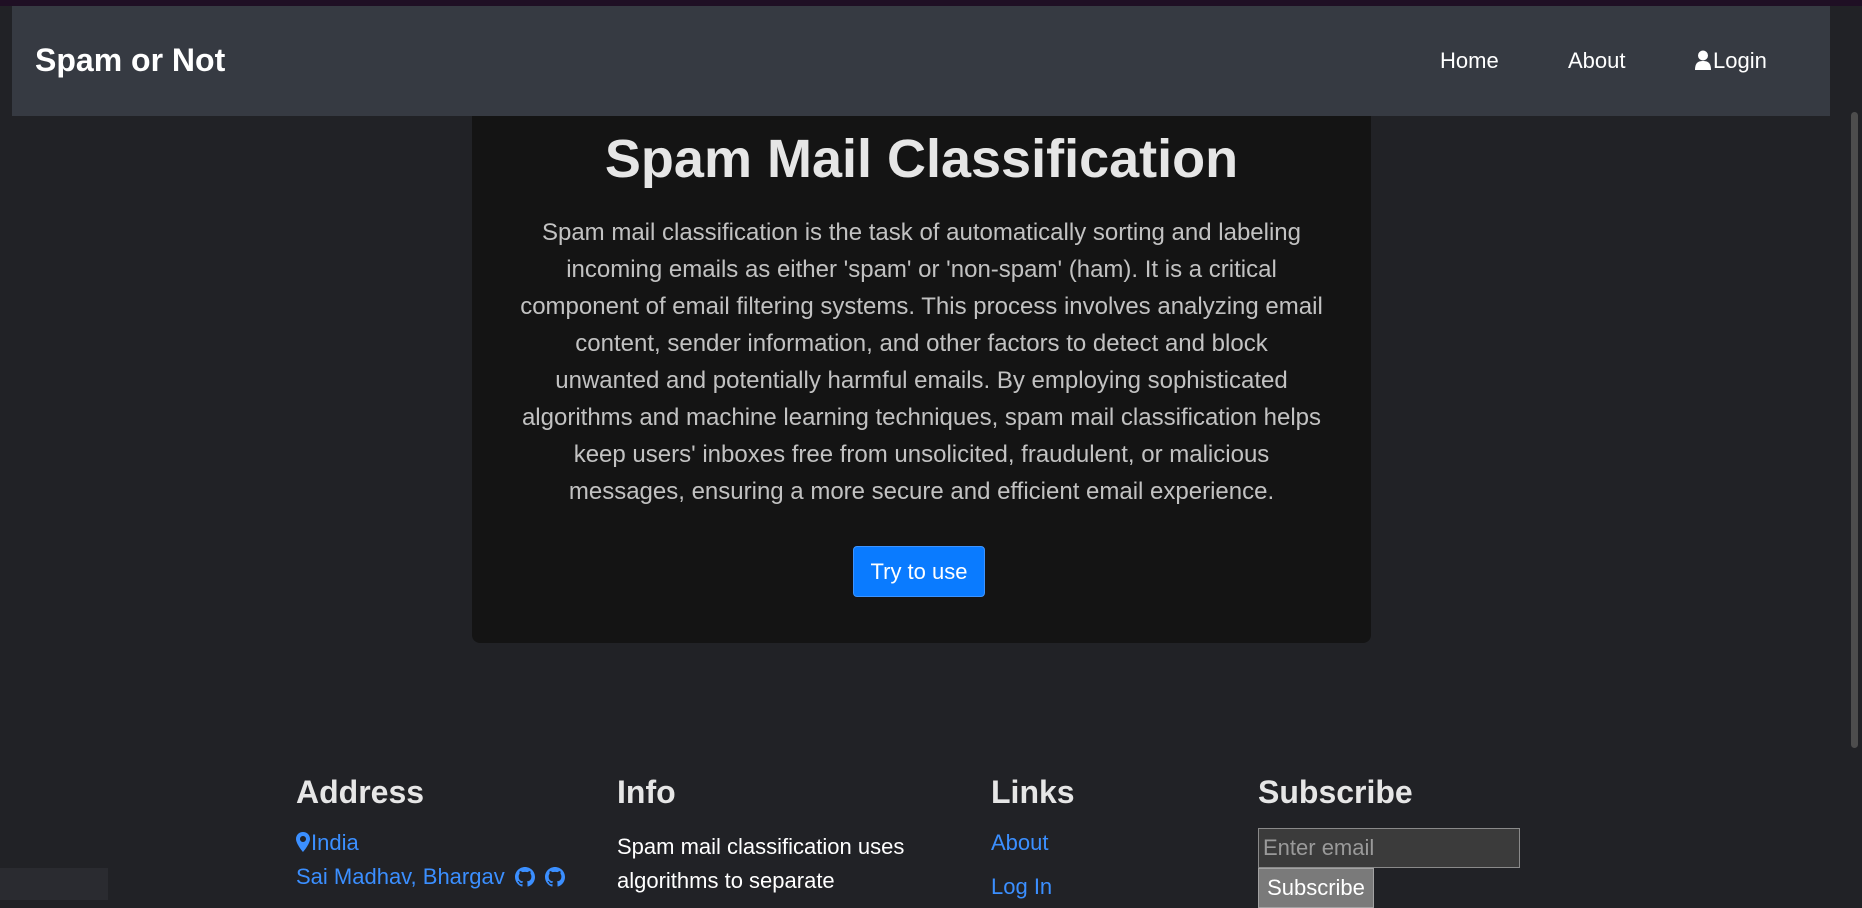  I want to click on info-heading: Info, so click(646, 792).